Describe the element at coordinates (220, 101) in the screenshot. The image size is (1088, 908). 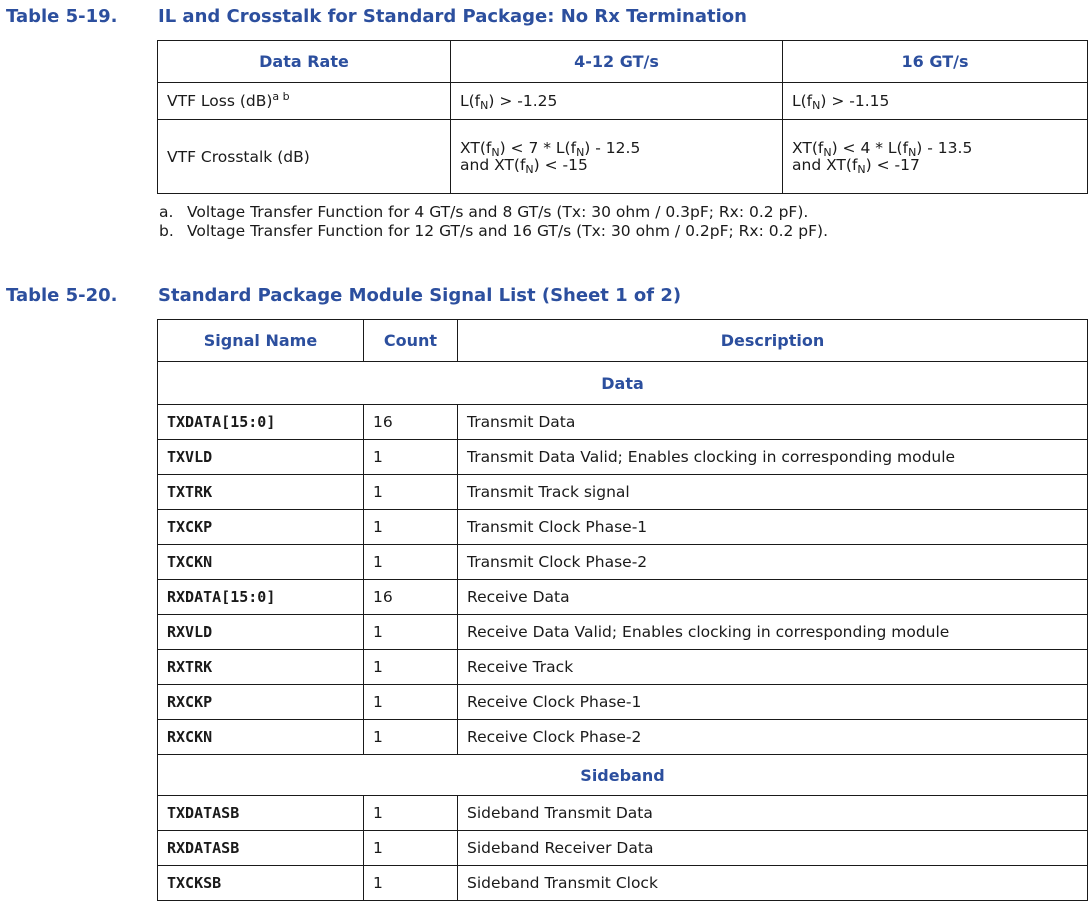
I see `vtf-loss-label: VTF Loss (dB)` at that location.